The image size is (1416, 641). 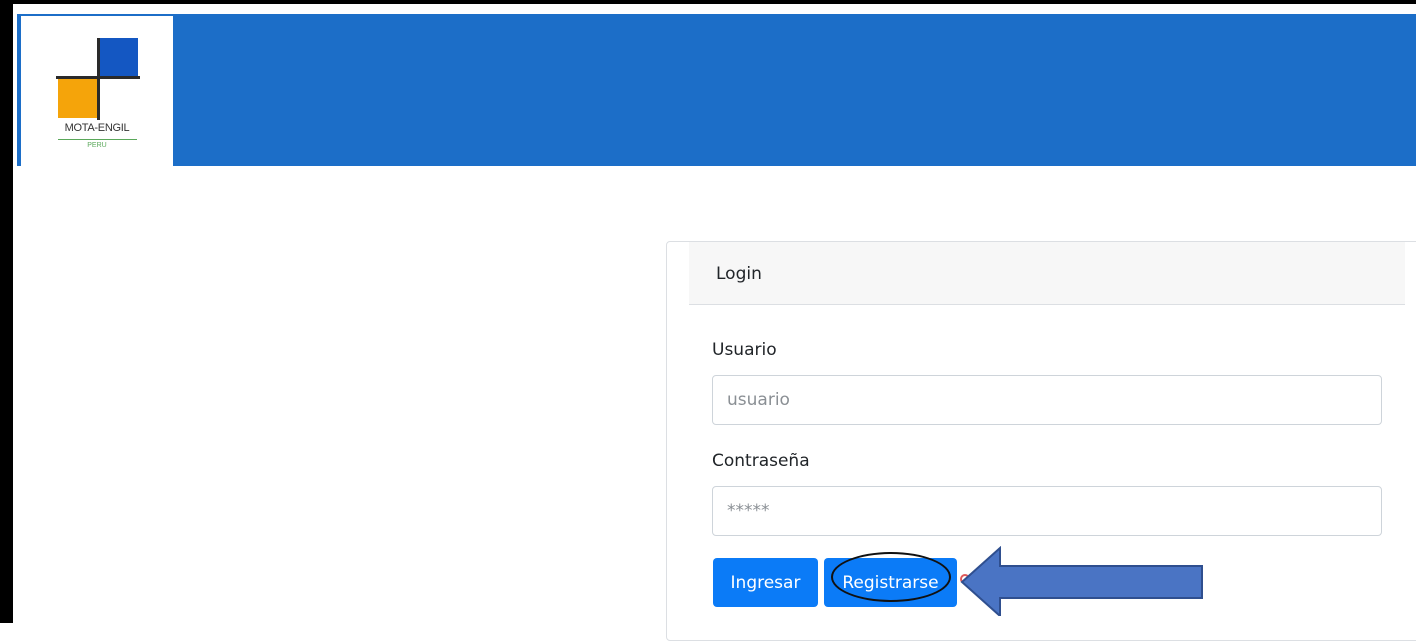 I want to click on highlight-ellipse, so click(x=891, y=577).